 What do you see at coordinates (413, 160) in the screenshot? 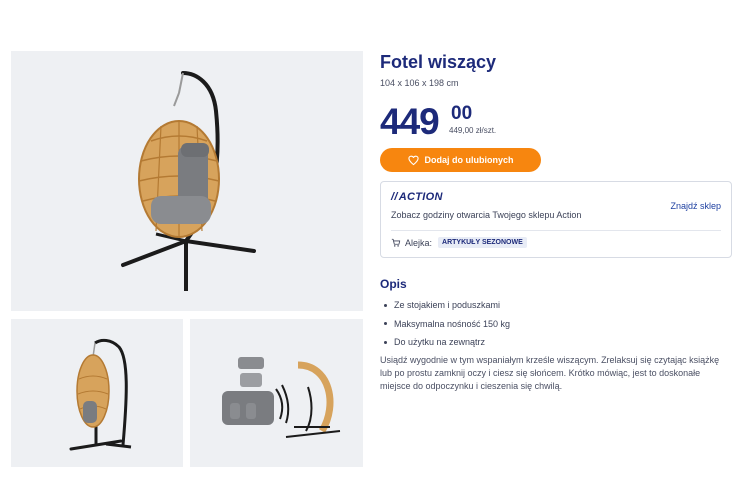
I see `heart-icon` at bounding box center [413, 160].